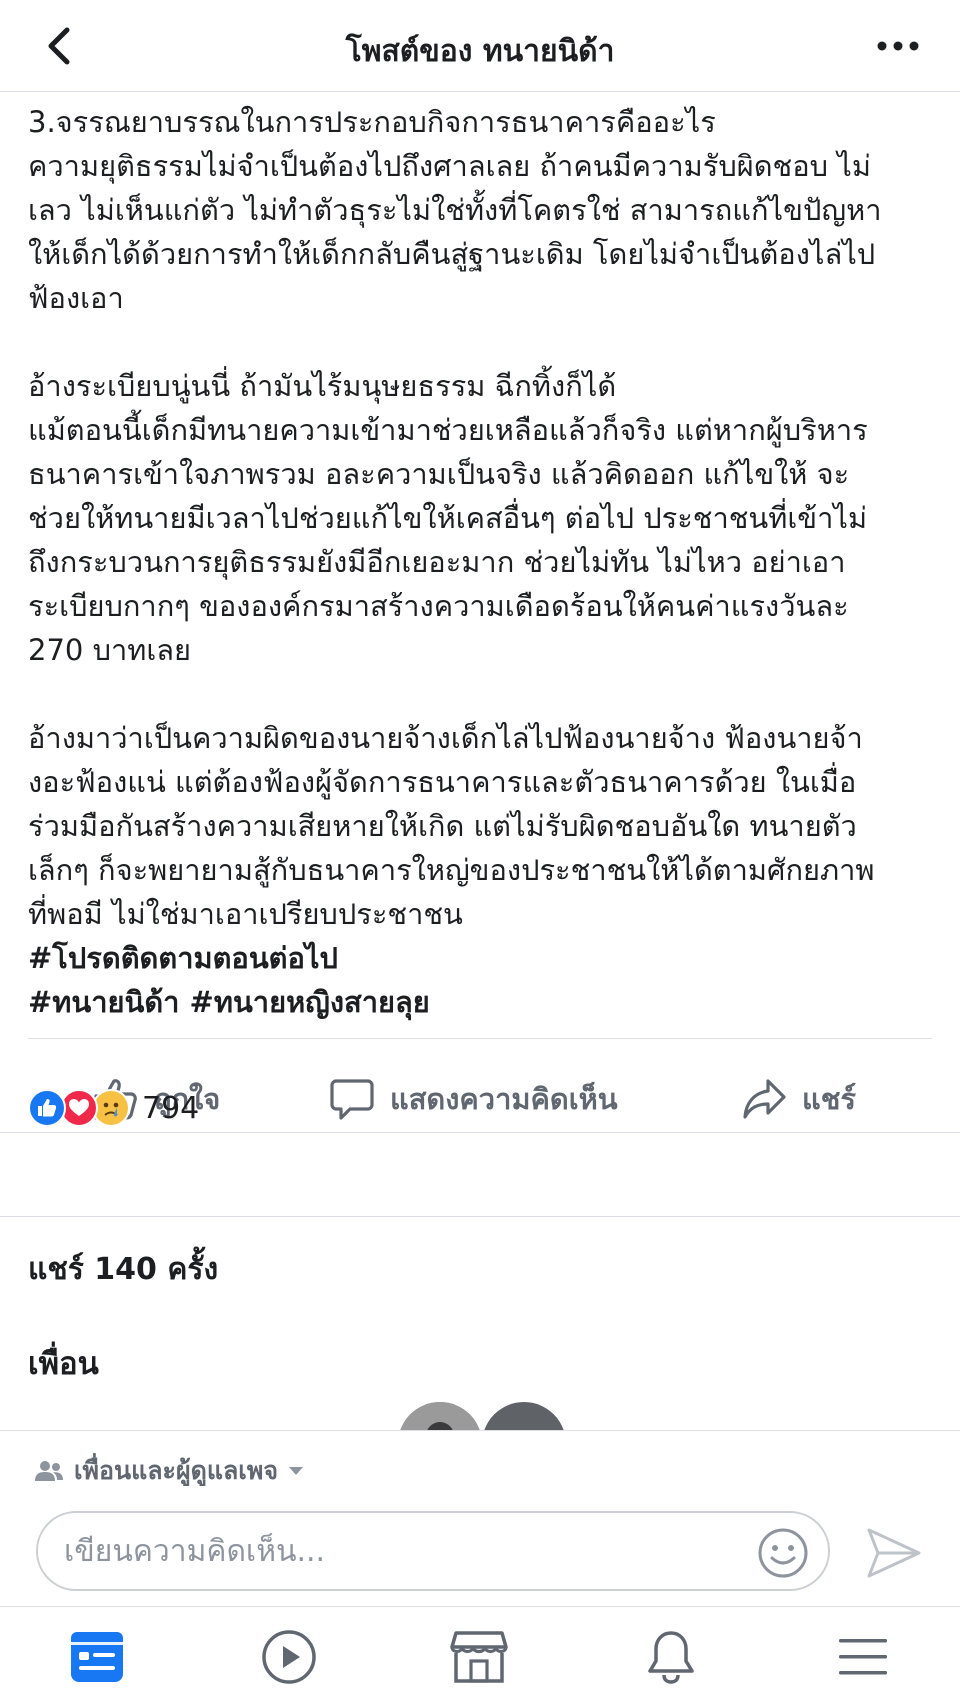 The height and width of the screenshot is (1707, 960). I want to click on comment-input, so click(404, 1551).